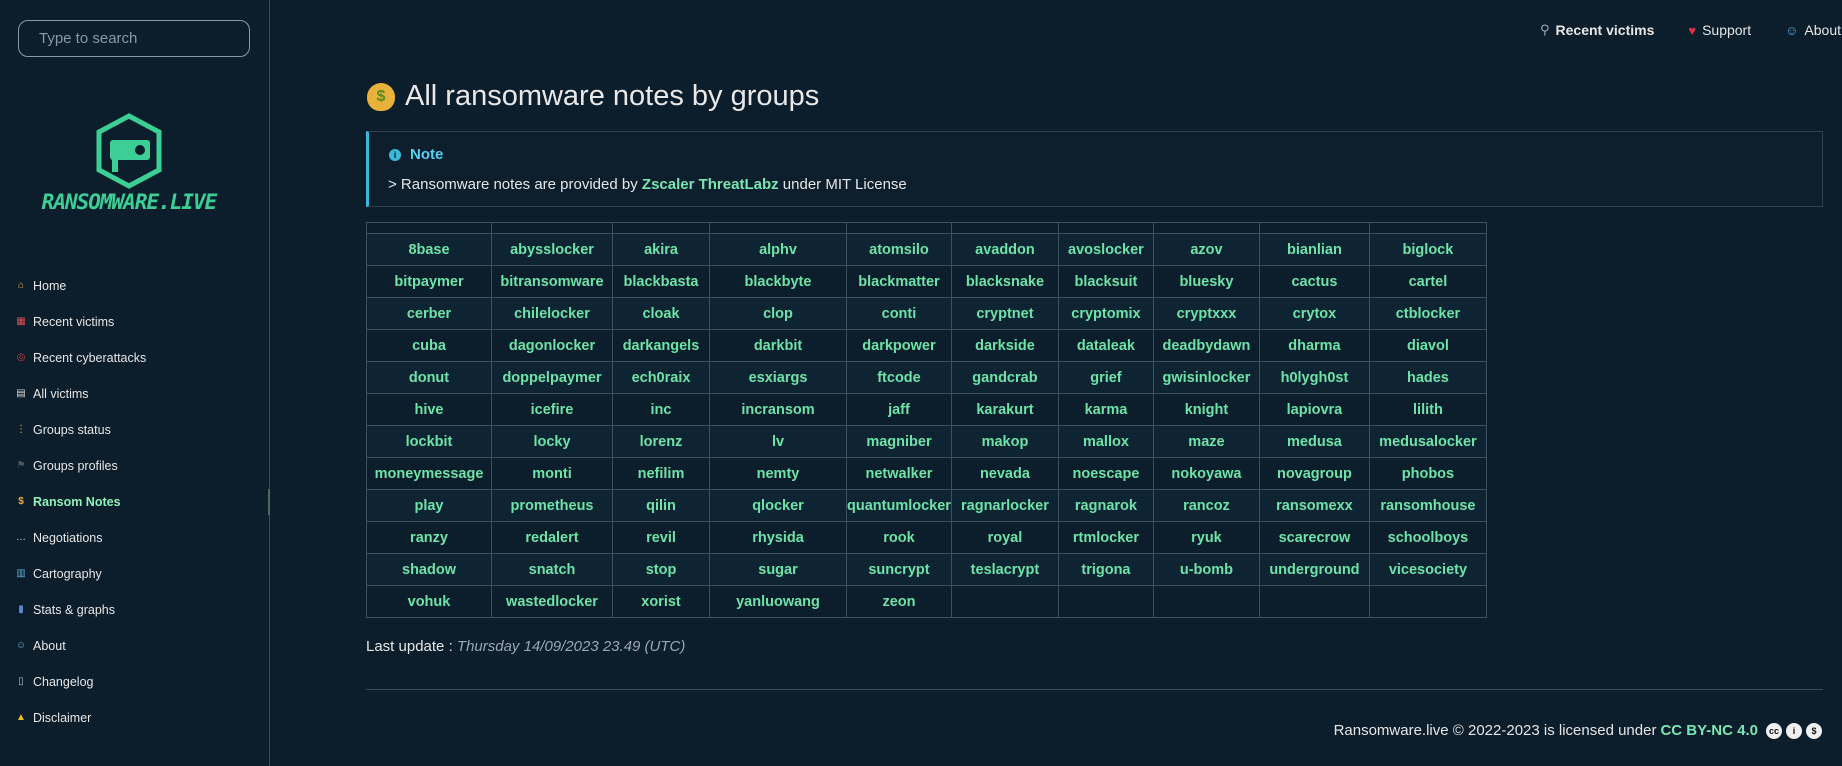 Image resolution: width=1842 pixels, height=766 pixels. Describe the element at coordinates (429, 281) in the screenshot. I see `group-link: bitpaymer` at that location.